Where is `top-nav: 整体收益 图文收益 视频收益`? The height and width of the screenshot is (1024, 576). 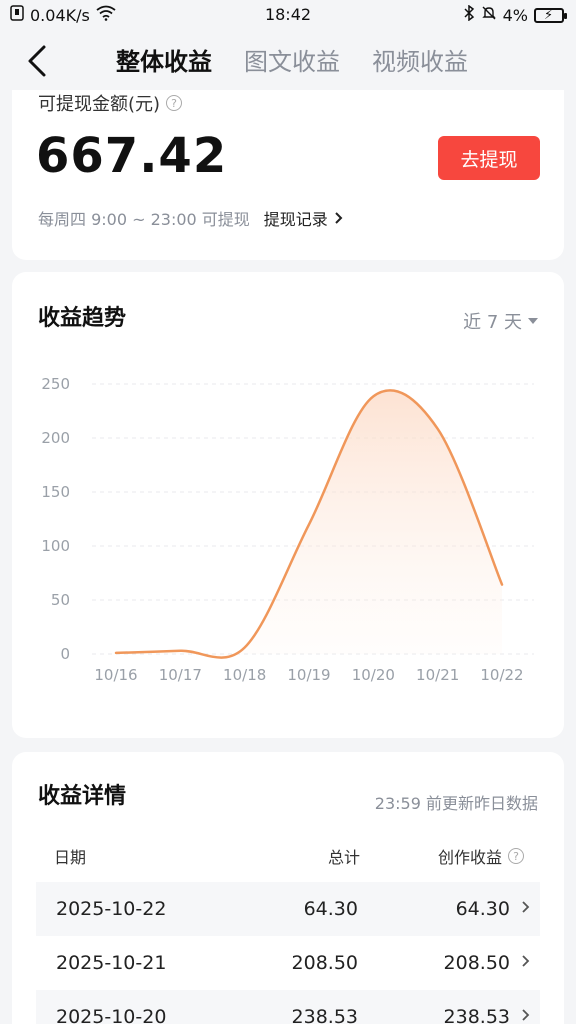
top-nav: 整体收益 图文收益 视频收益 is located at coordinates (288, 60).